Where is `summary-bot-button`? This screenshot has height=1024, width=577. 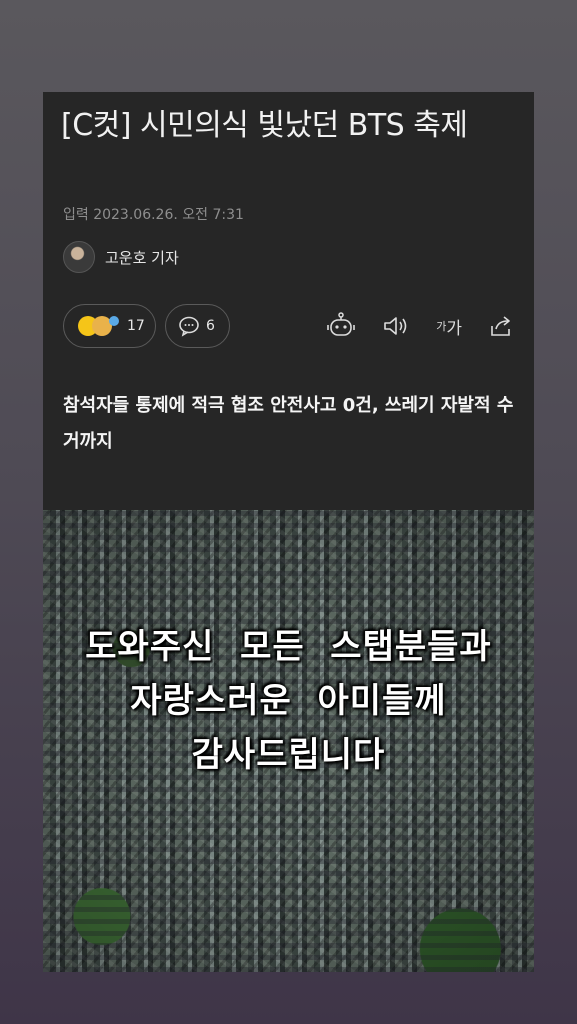
summary-bot-button is located at coordinates (341, 326).